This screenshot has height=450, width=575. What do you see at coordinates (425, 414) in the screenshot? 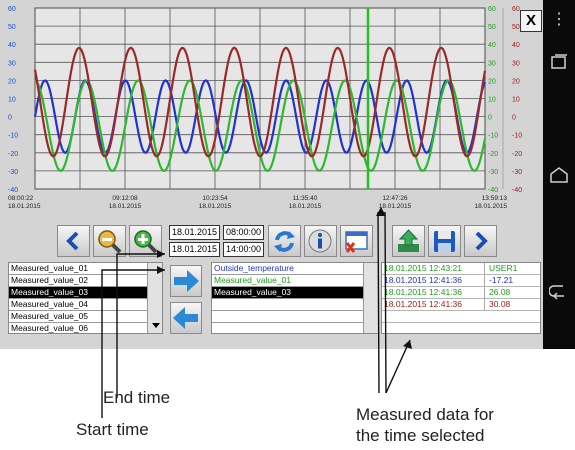
I see `measured-data-callout-line1: Measured data for` at bounding box center [425, 414].